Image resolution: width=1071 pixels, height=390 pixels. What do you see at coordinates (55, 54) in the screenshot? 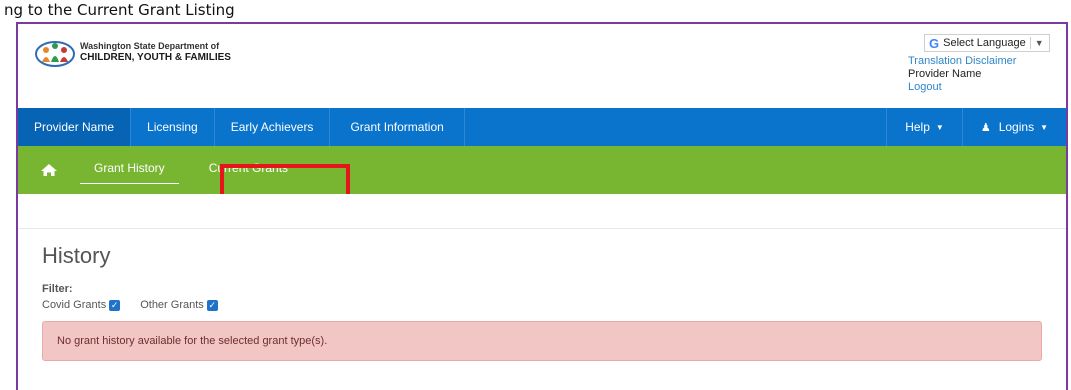
I see `family-logo-icon` at bounding box center [55, 54].